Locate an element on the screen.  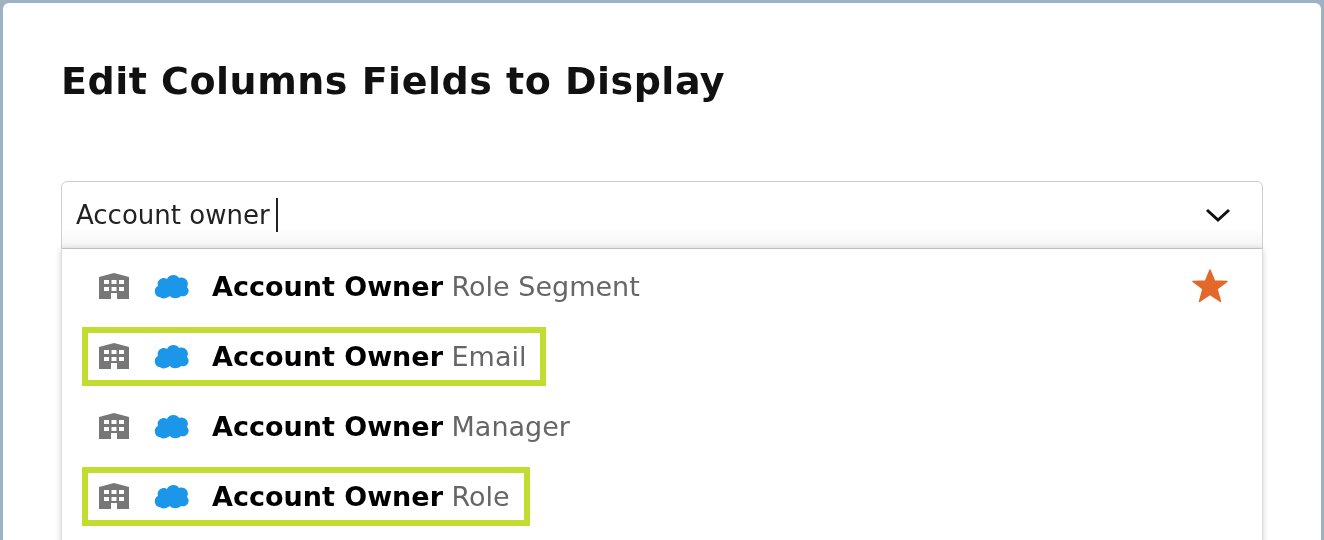
chevron-down-icon is located at coordinates (1218, 215).